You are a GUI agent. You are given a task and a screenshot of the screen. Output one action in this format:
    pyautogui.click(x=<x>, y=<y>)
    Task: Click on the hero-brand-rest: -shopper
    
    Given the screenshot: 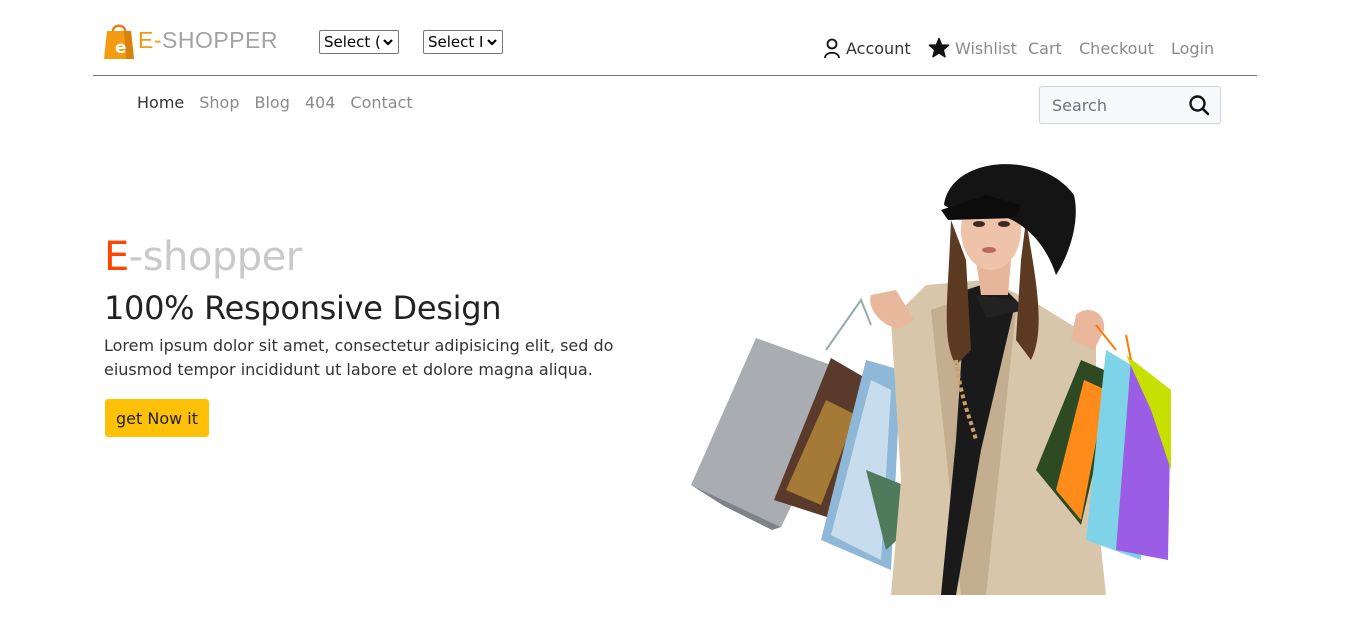 What is the action you would take?
    pyautogui.click(x=215, y=257)
    